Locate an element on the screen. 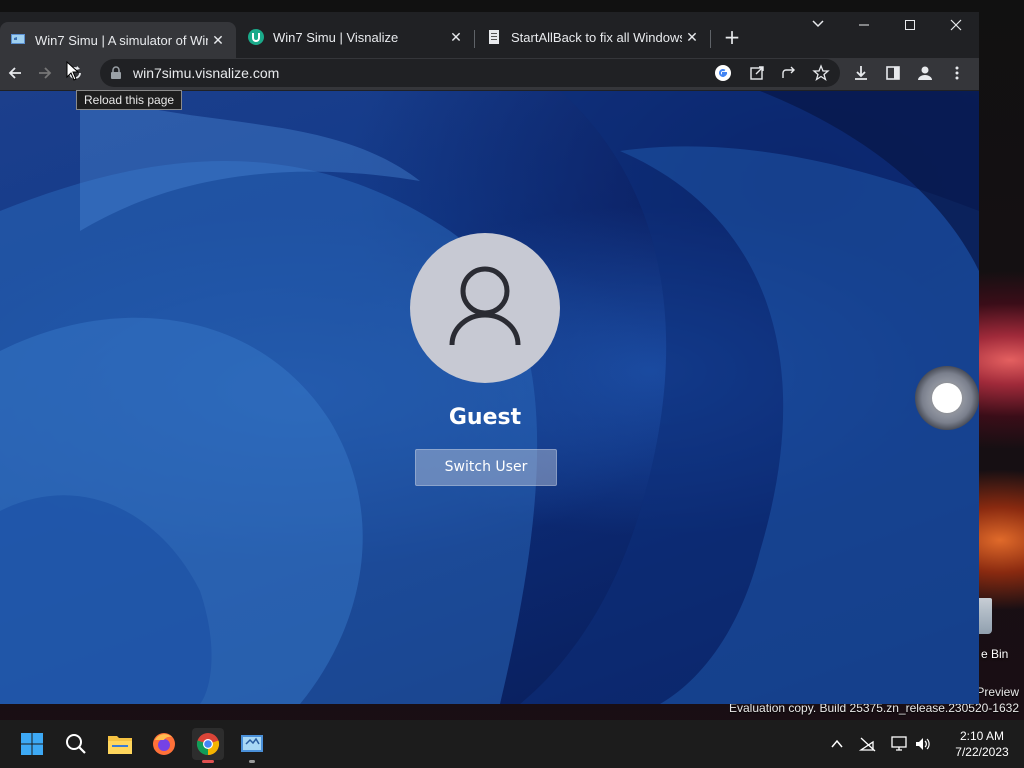  network-button is located at coordinates (868, 744).